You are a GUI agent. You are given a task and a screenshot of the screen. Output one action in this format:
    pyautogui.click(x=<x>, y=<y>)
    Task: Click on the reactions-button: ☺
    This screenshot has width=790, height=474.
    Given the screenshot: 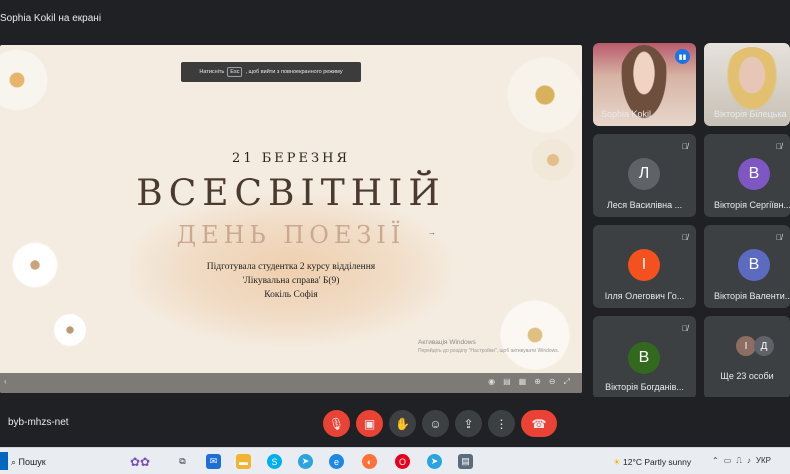 What is the action you would take?
    pyautogui.click(x=435, y=423)
    